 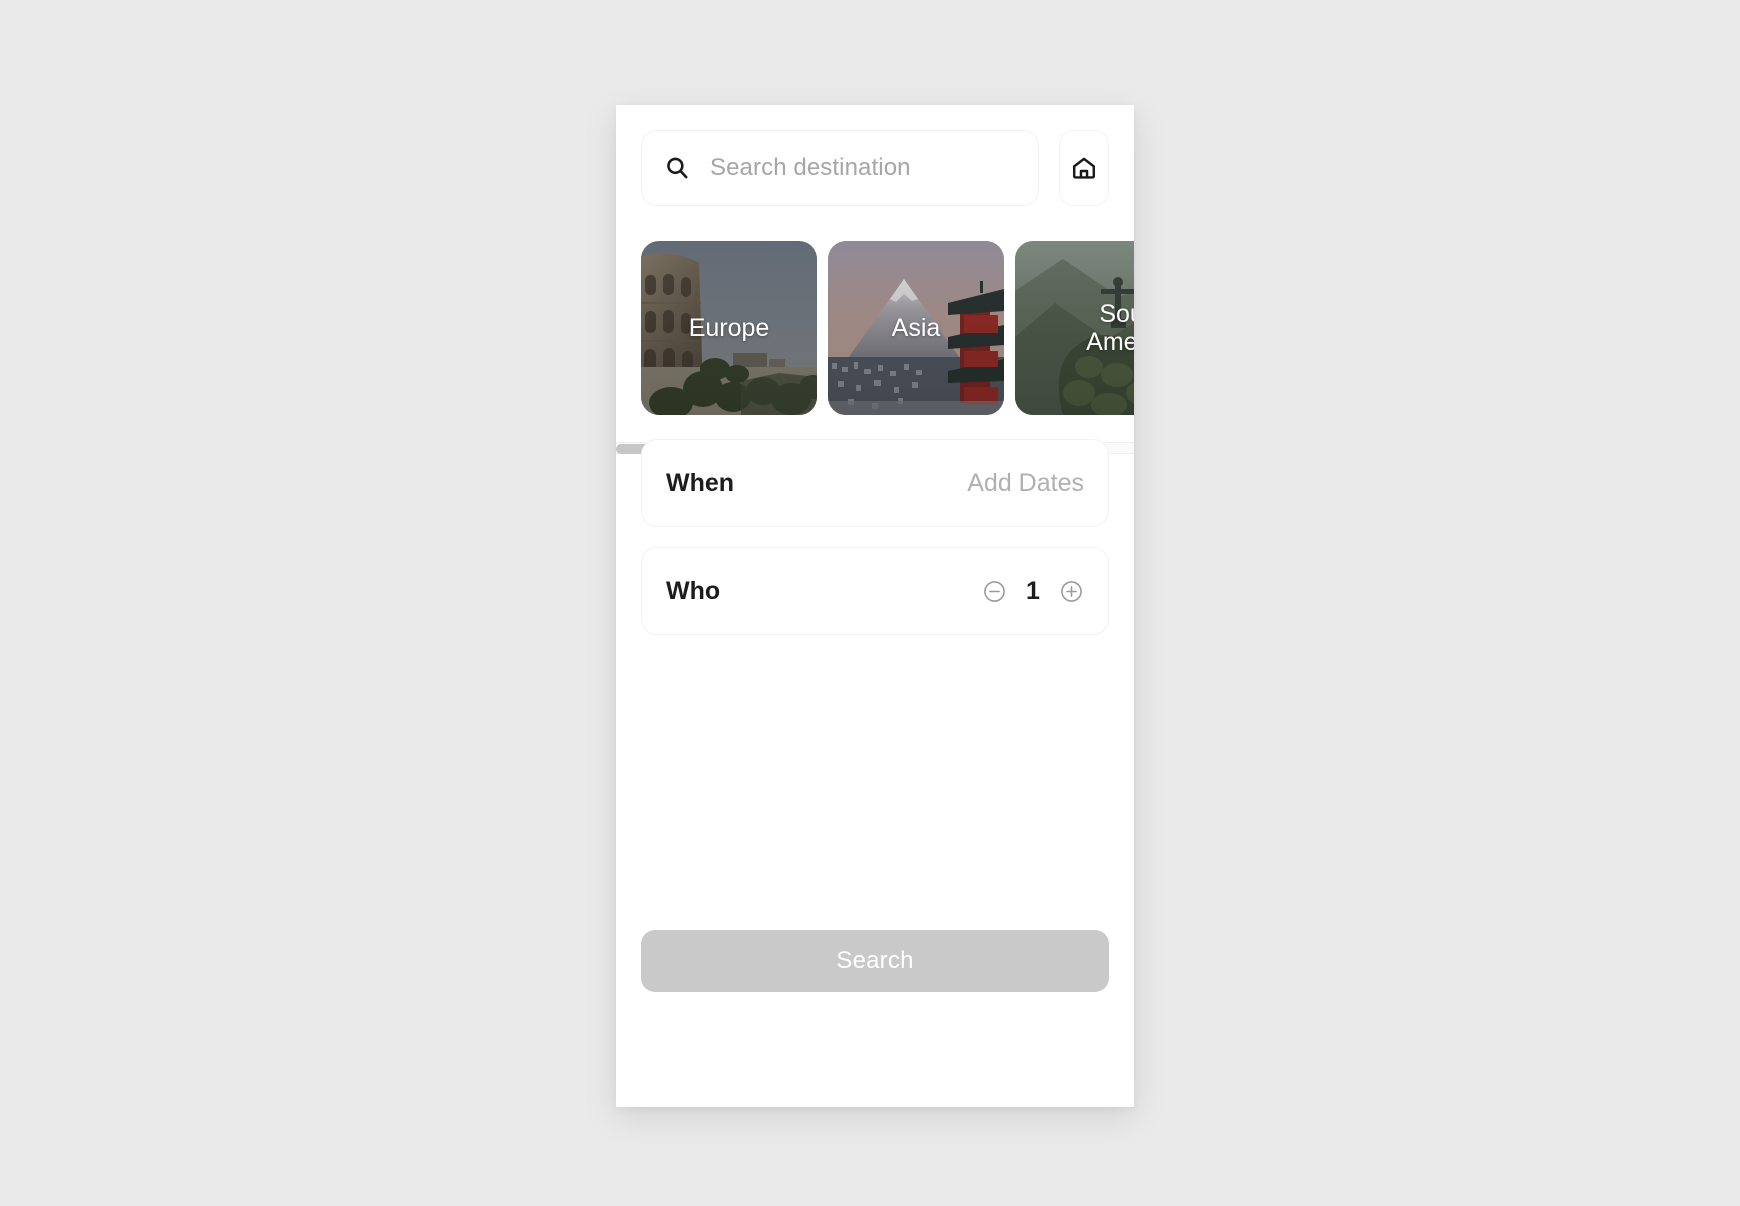 I want to click on search-input: Search destination, so click(x=840, y=168).